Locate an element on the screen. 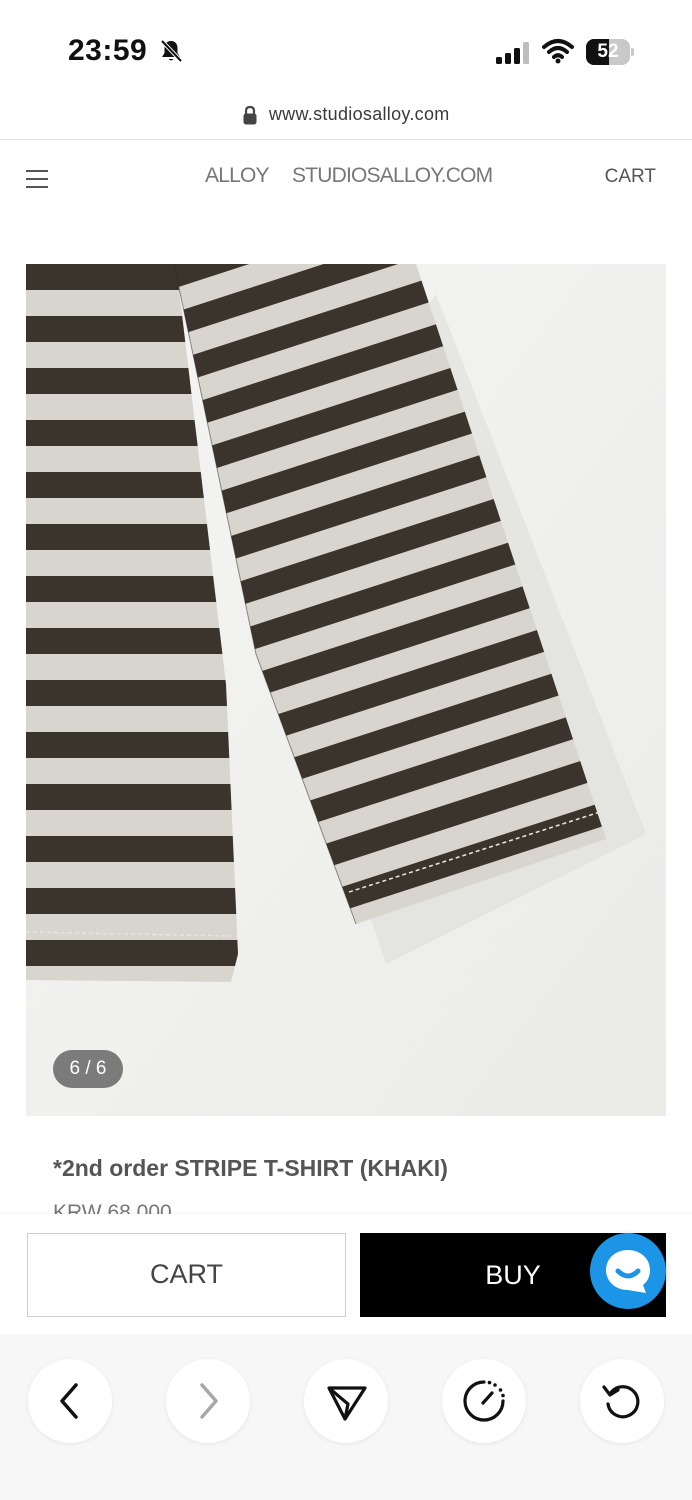  purchase-action-bar: CART BUY is located at coordinates (346, 1274).